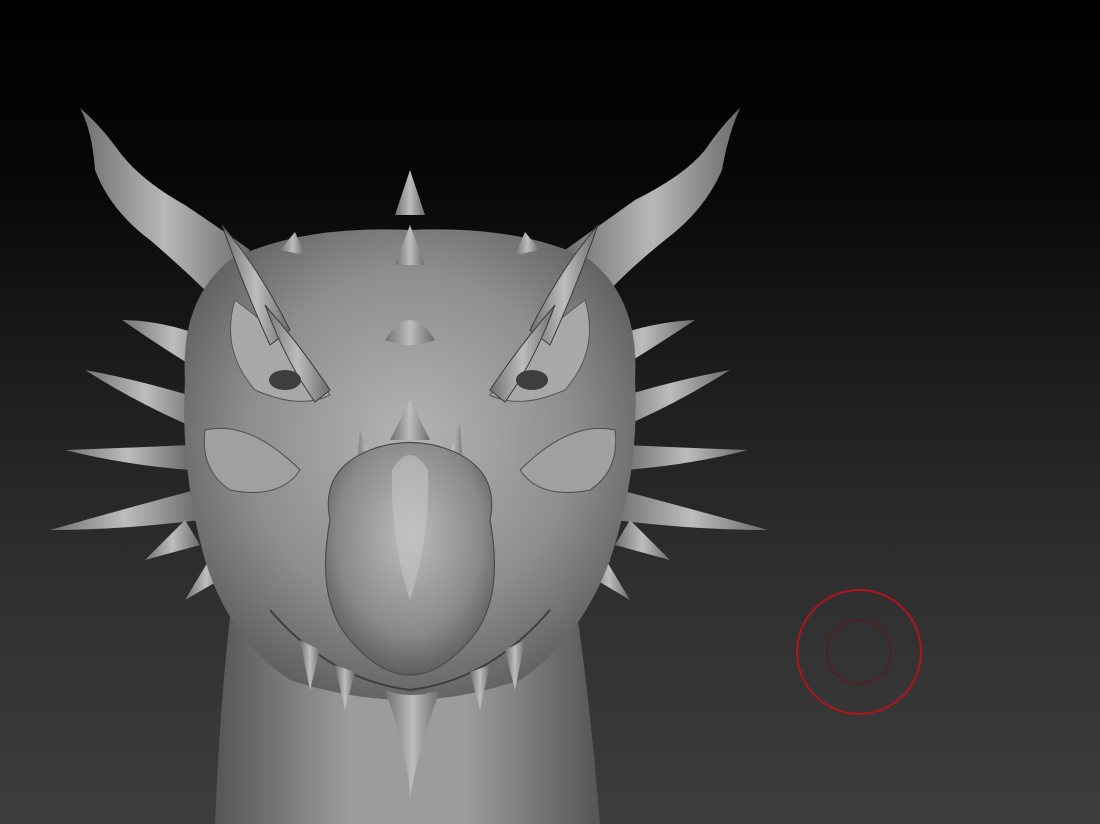  What do you see at coordinates (532, 380) in the screenshot?
I see `right-eye` at bounding box center [532, 380].